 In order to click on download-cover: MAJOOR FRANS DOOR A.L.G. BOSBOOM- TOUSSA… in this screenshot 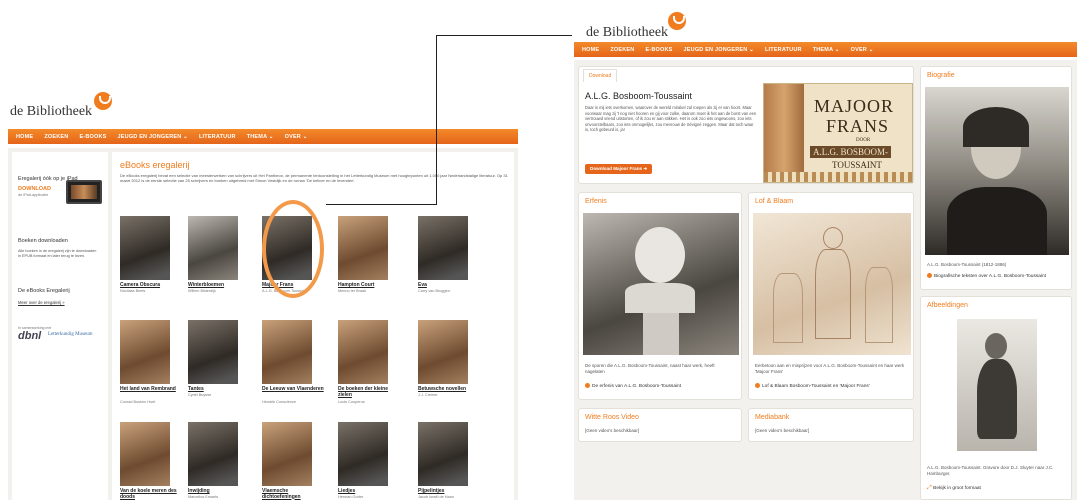, I will do `click(838, 133)`.